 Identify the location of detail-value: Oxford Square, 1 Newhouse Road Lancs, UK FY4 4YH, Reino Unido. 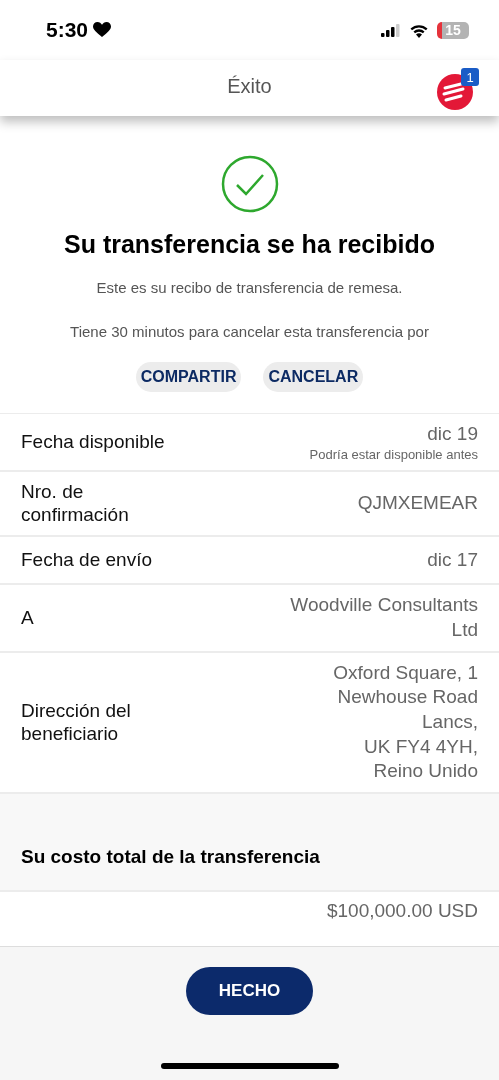
(405, 722).